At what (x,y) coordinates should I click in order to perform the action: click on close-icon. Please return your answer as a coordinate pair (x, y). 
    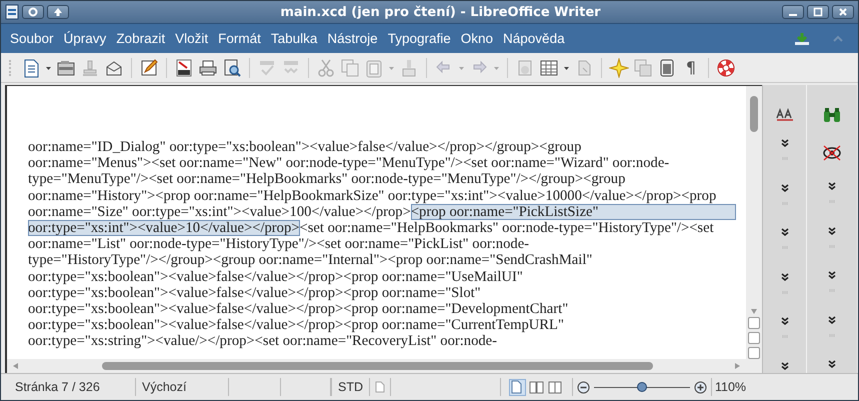
    Looking at the image, I should click on (843, 12).